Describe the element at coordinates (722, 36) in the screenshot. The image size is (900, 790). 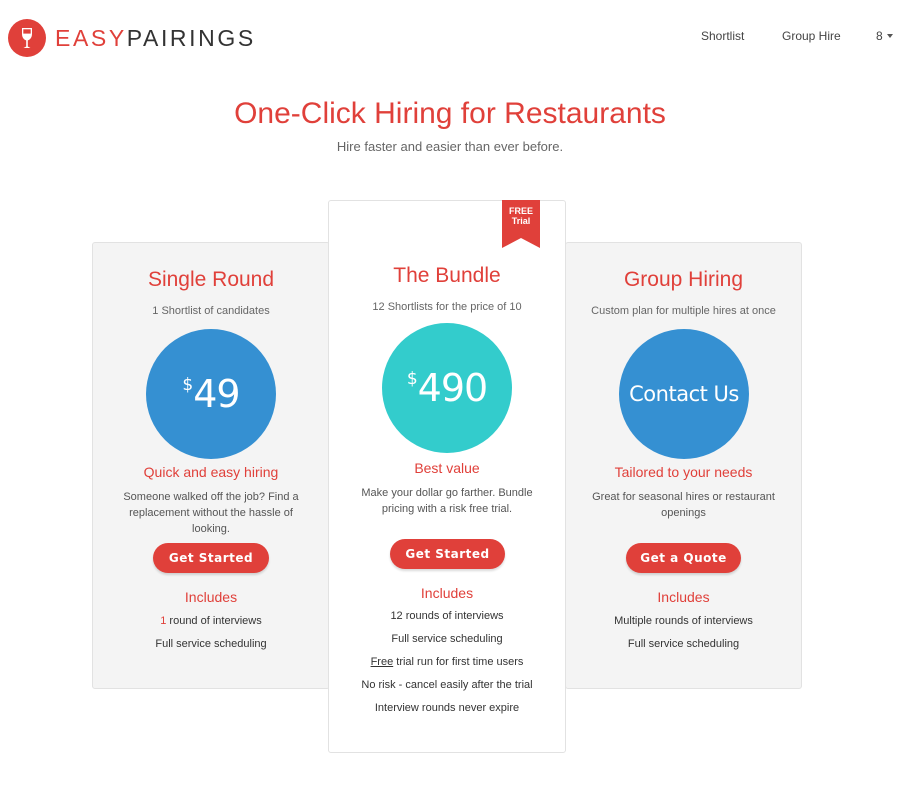
I see `nav-link-shortlist: Shortlist` at that location.